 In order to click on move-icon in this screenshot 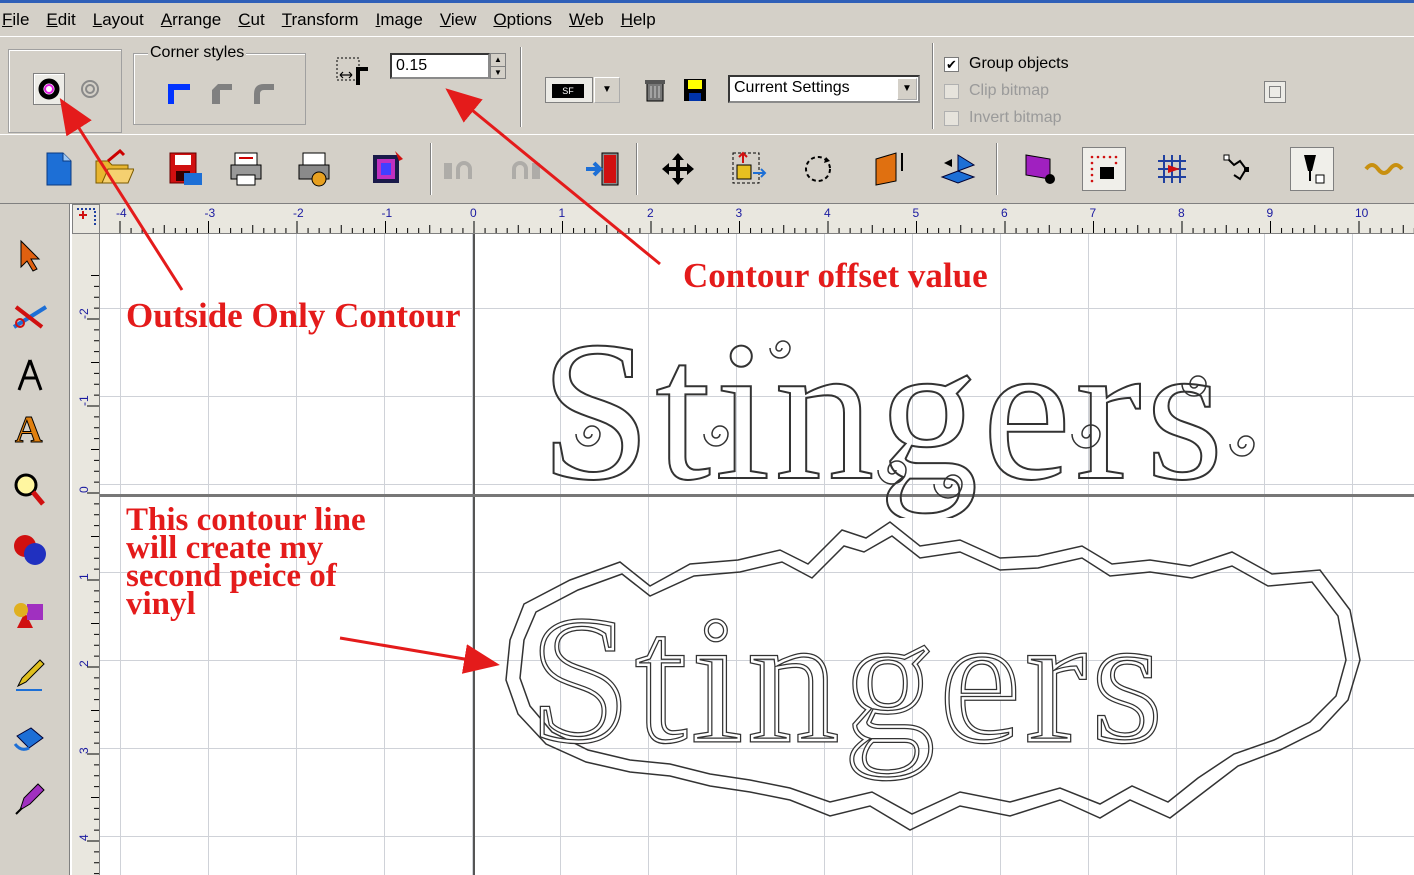, I will do `click(678, 169)`.